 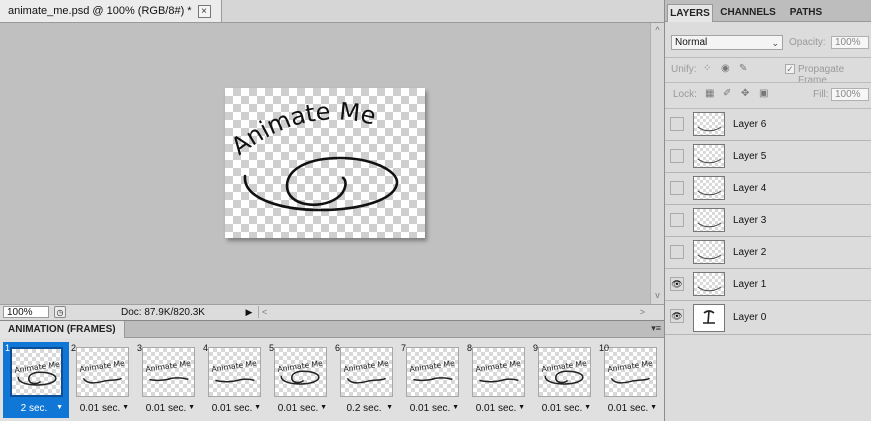 I want to click on animation-frame: 10 Animate Me 0.01 sec. ▼, so click(x=630, y=380).